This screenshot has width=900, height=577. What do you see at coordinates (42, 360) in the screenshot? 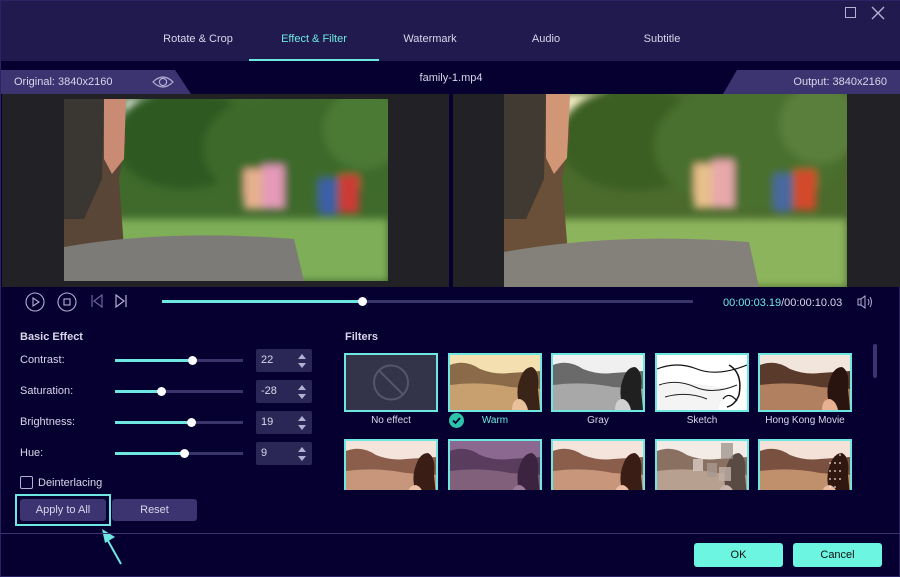
I see `contrast-label: Contrast:` at bounding box center [42, 360].